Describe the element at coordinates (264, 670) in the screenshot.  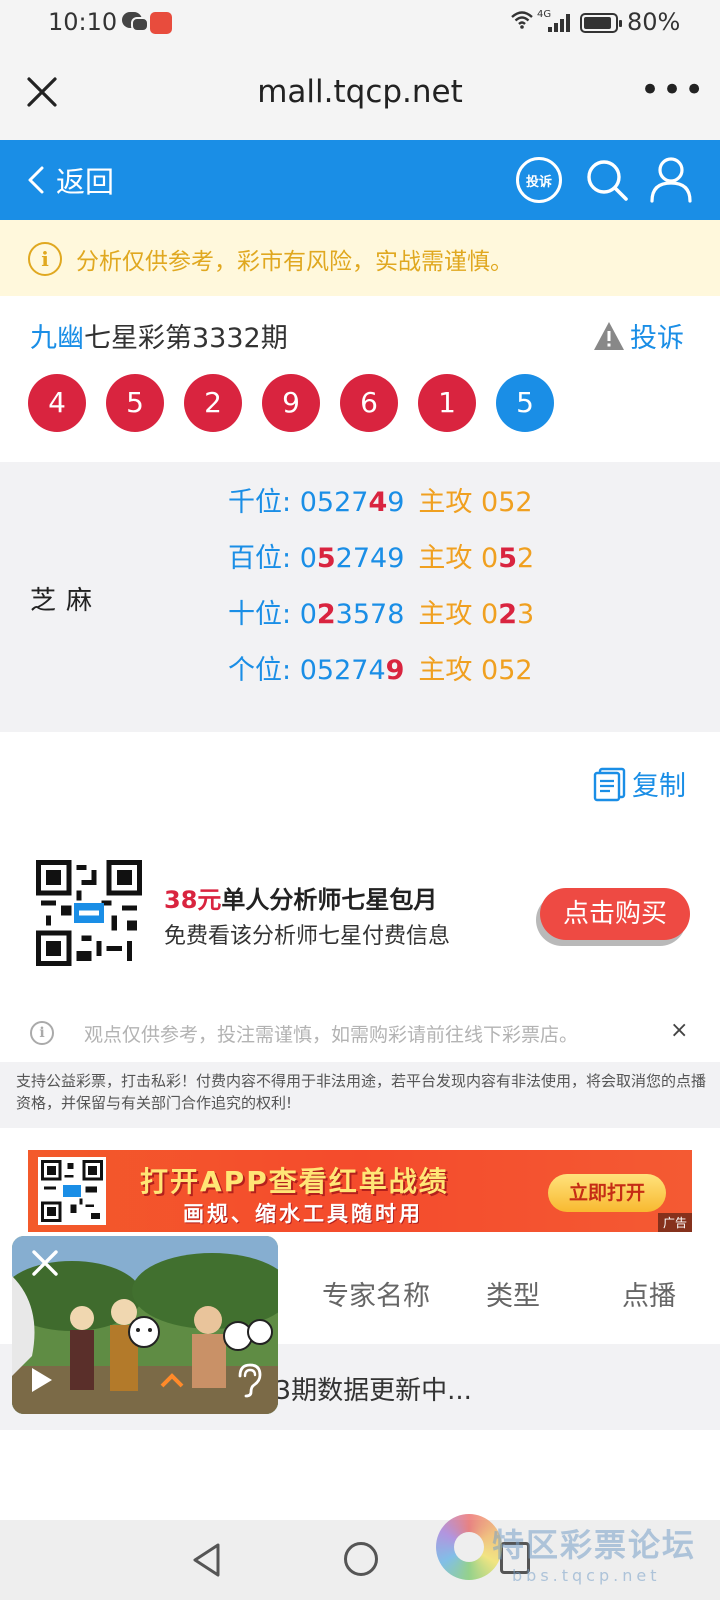
I see `position-name: 个位:` at that location.